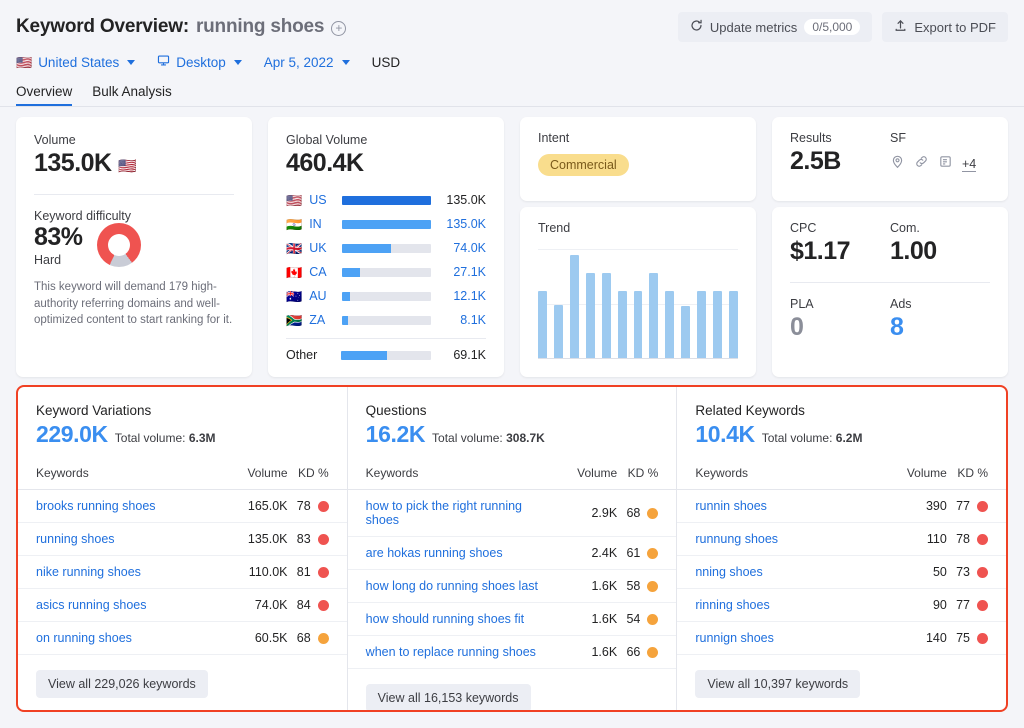  I want to click on table-row: nning shoes 50 73, so click(841, 572).